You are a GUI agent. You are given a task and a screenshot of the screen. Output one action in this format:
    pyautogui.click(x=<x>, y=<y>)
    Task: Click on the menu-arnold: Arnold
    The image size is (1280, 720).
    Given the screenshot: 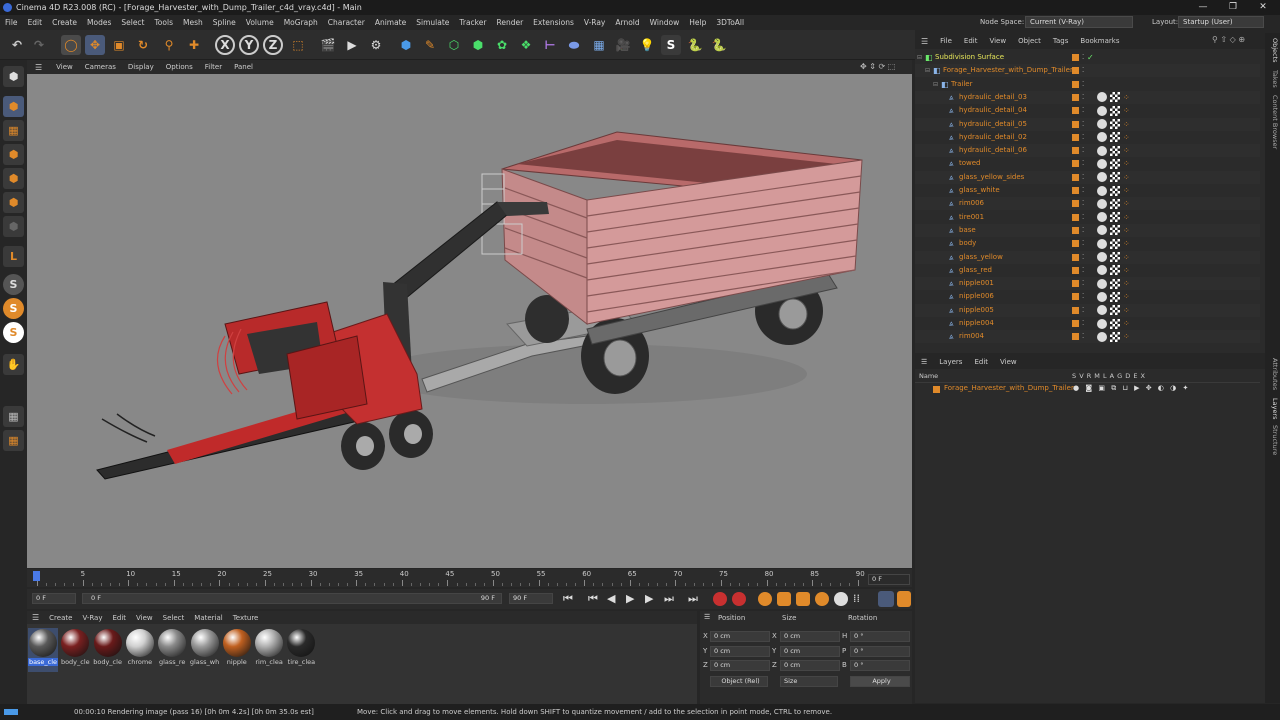 What is the action you would take?
    pyautogui.click(x=627, y=22)
    